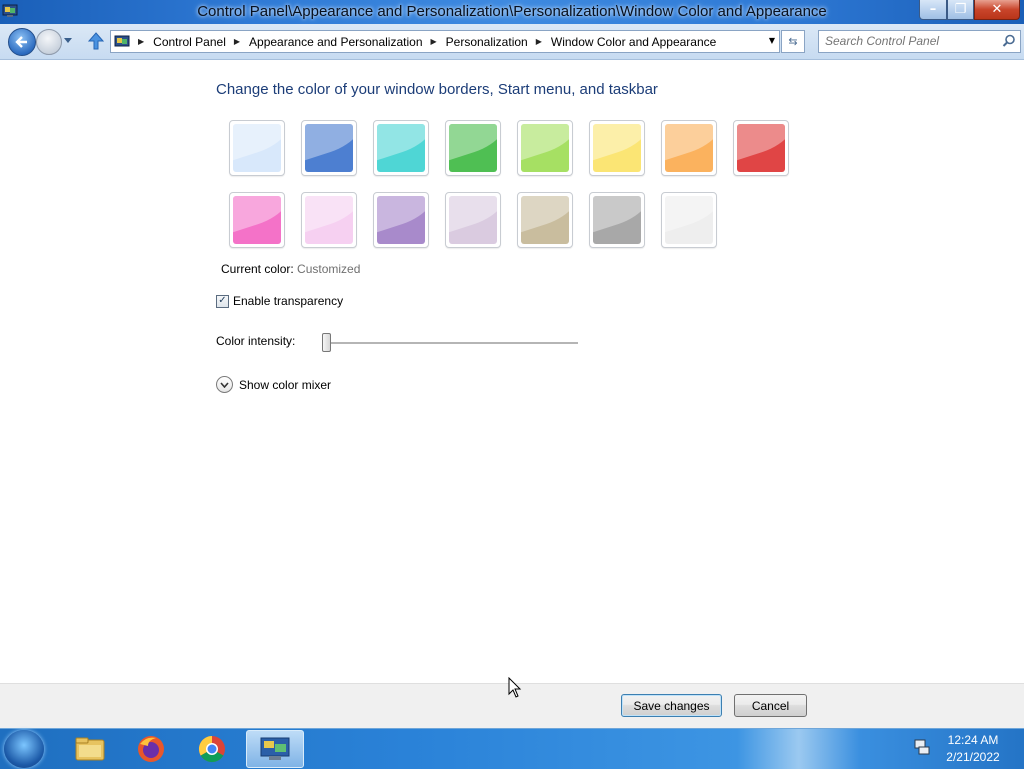 The image size is (1024, 769). I want to click on address-dropdown-icon: ▼, so click(772, 40).